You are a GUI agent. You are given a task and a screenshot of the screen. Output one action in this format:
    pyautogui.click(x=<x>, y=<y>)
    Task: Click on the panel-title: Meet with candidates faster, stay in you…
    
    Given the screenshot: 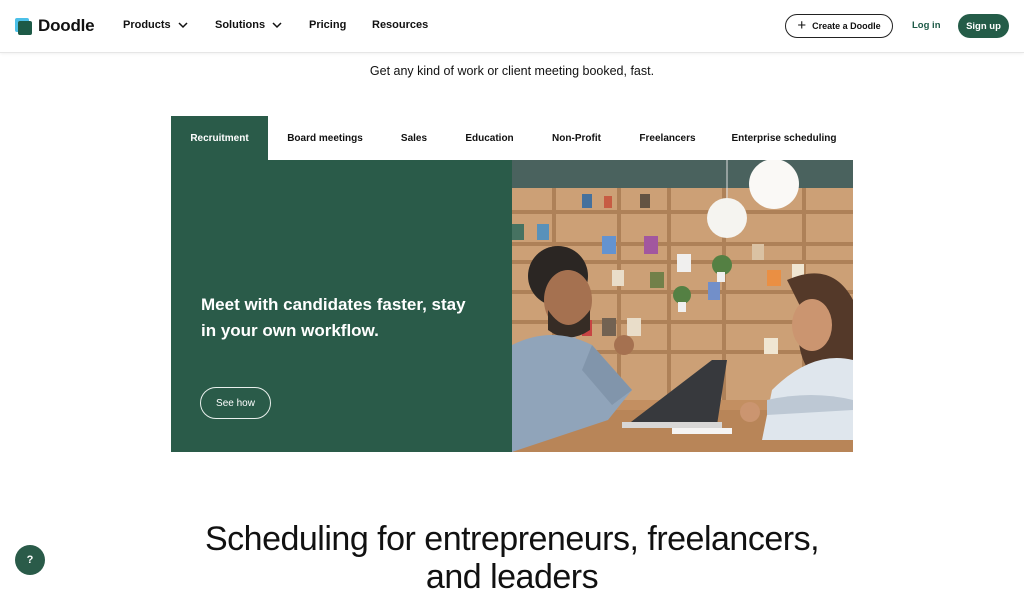 What is the action you would take?
    pyautogui.click(x=333, y=317)
    